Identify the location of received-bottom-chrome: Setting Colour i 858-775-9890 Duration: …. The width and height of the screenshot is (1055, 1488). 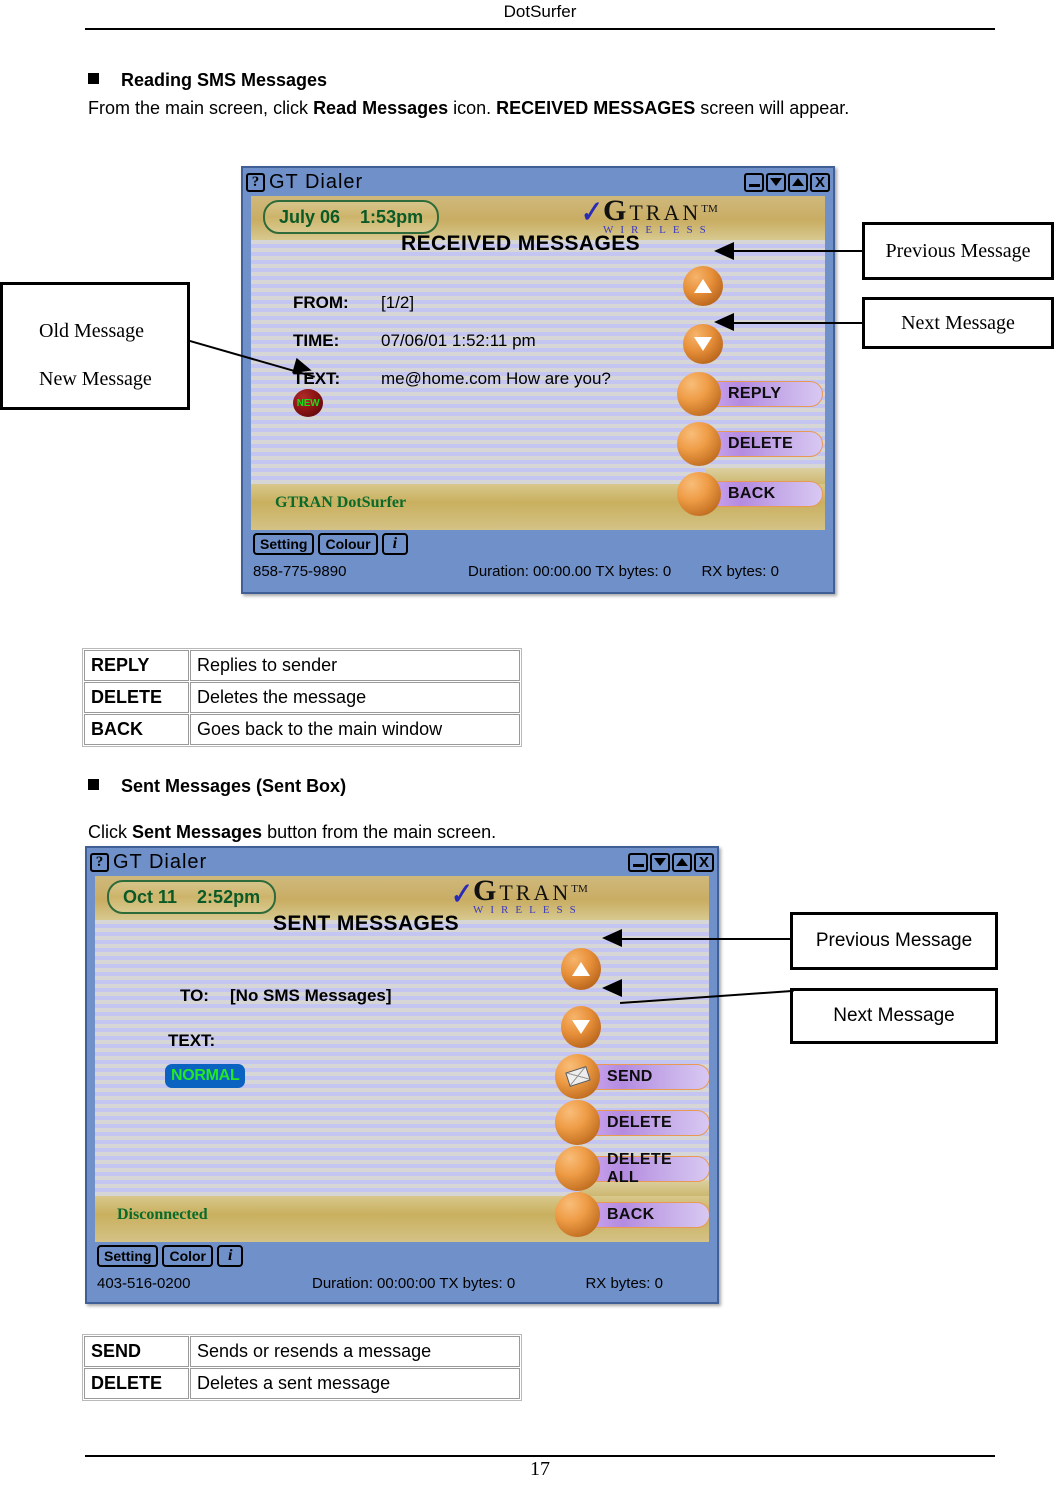
(538, 557).